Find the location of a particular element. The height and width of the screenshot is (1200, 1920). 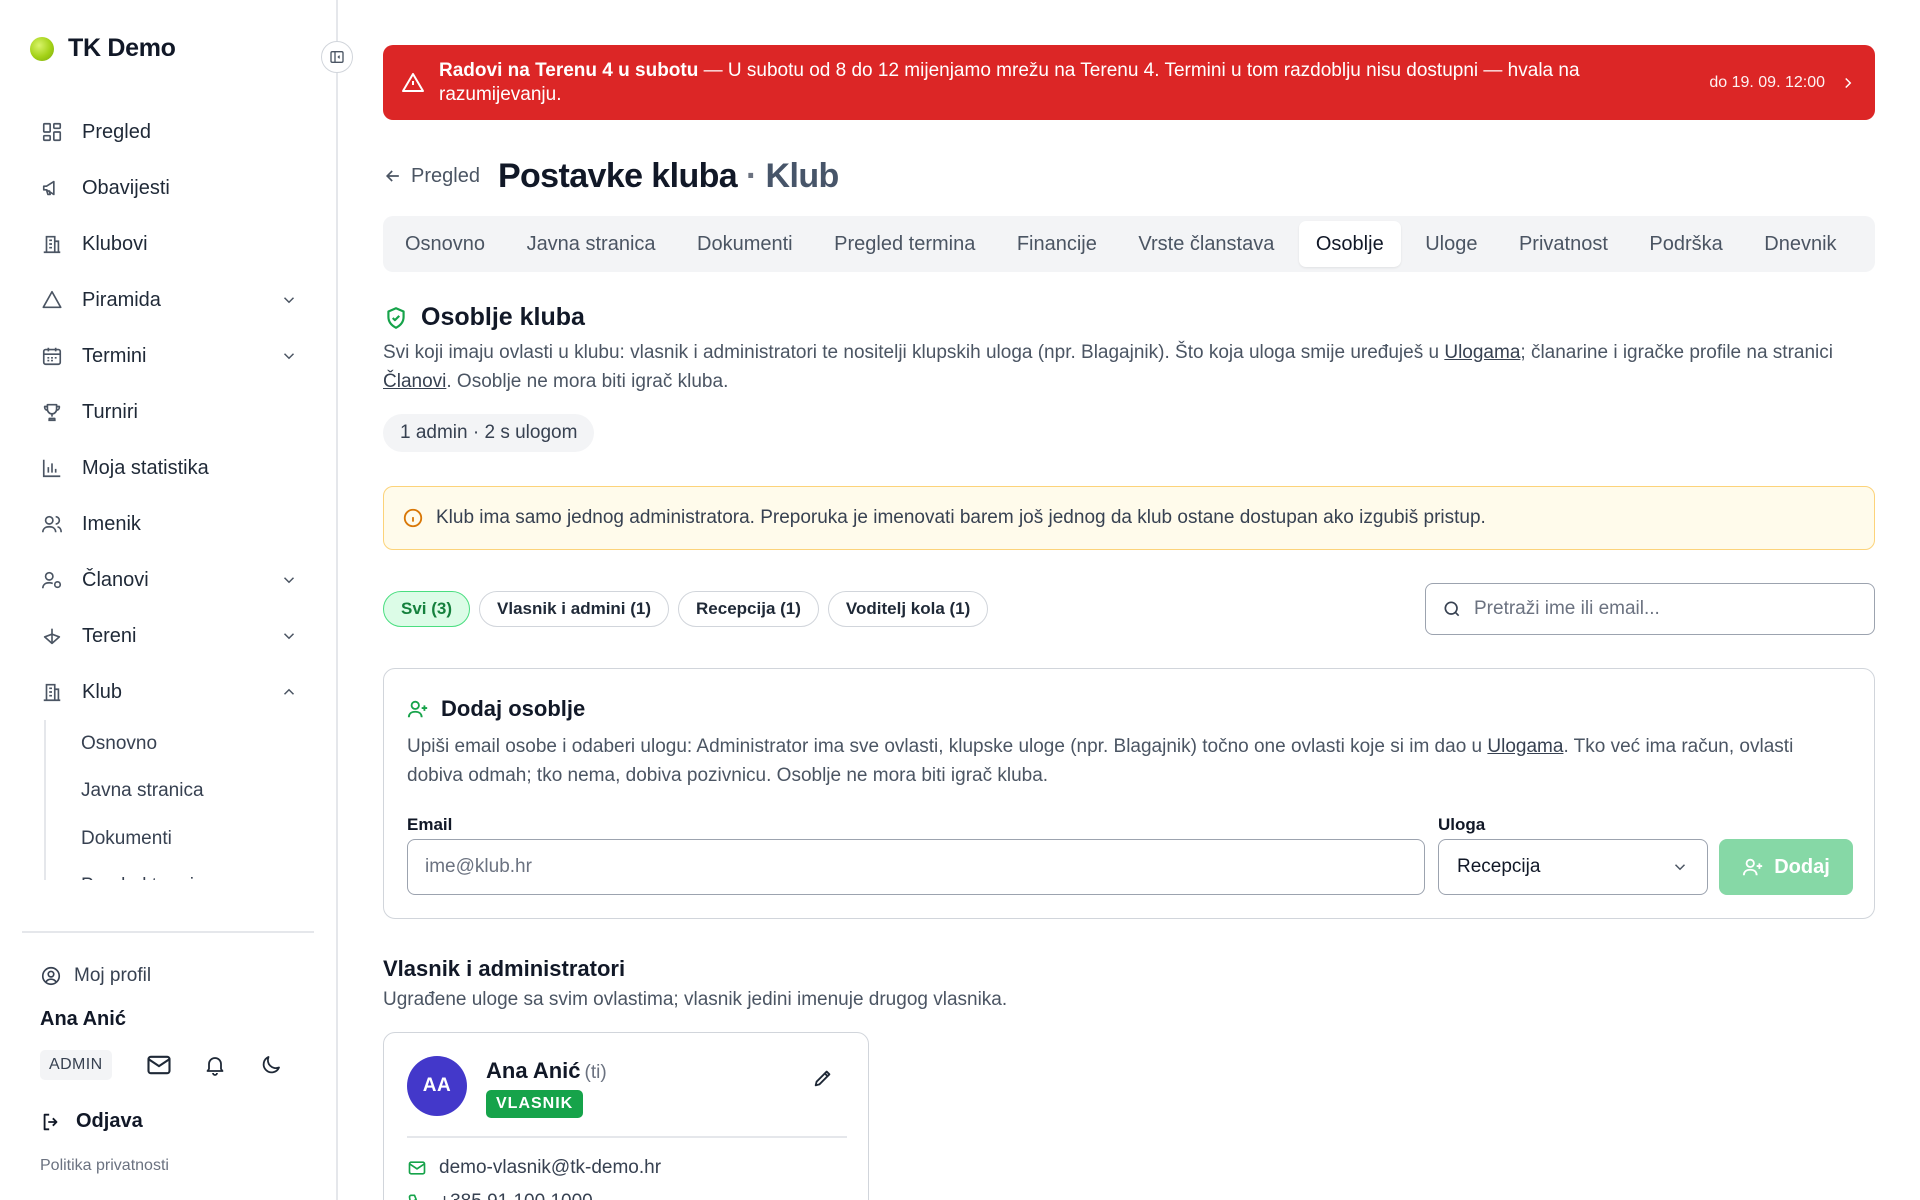

sidebar-item-imenik: Imenik is located at coordinates (167, 524).